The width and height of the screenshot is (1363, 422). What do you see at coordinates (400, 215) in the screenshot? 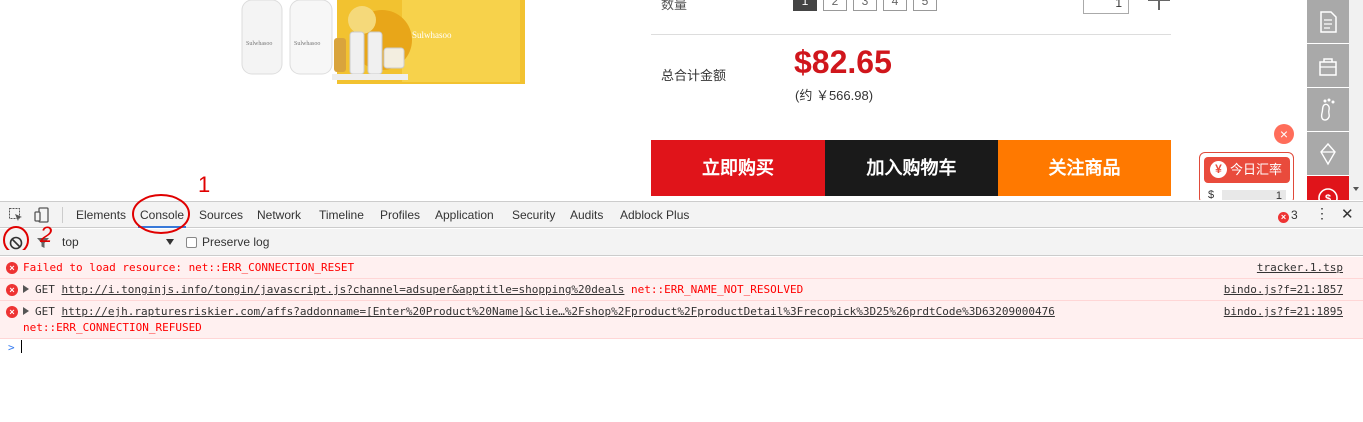
I see `tab-profiles: Profiles` at bounding box center [400, 215].